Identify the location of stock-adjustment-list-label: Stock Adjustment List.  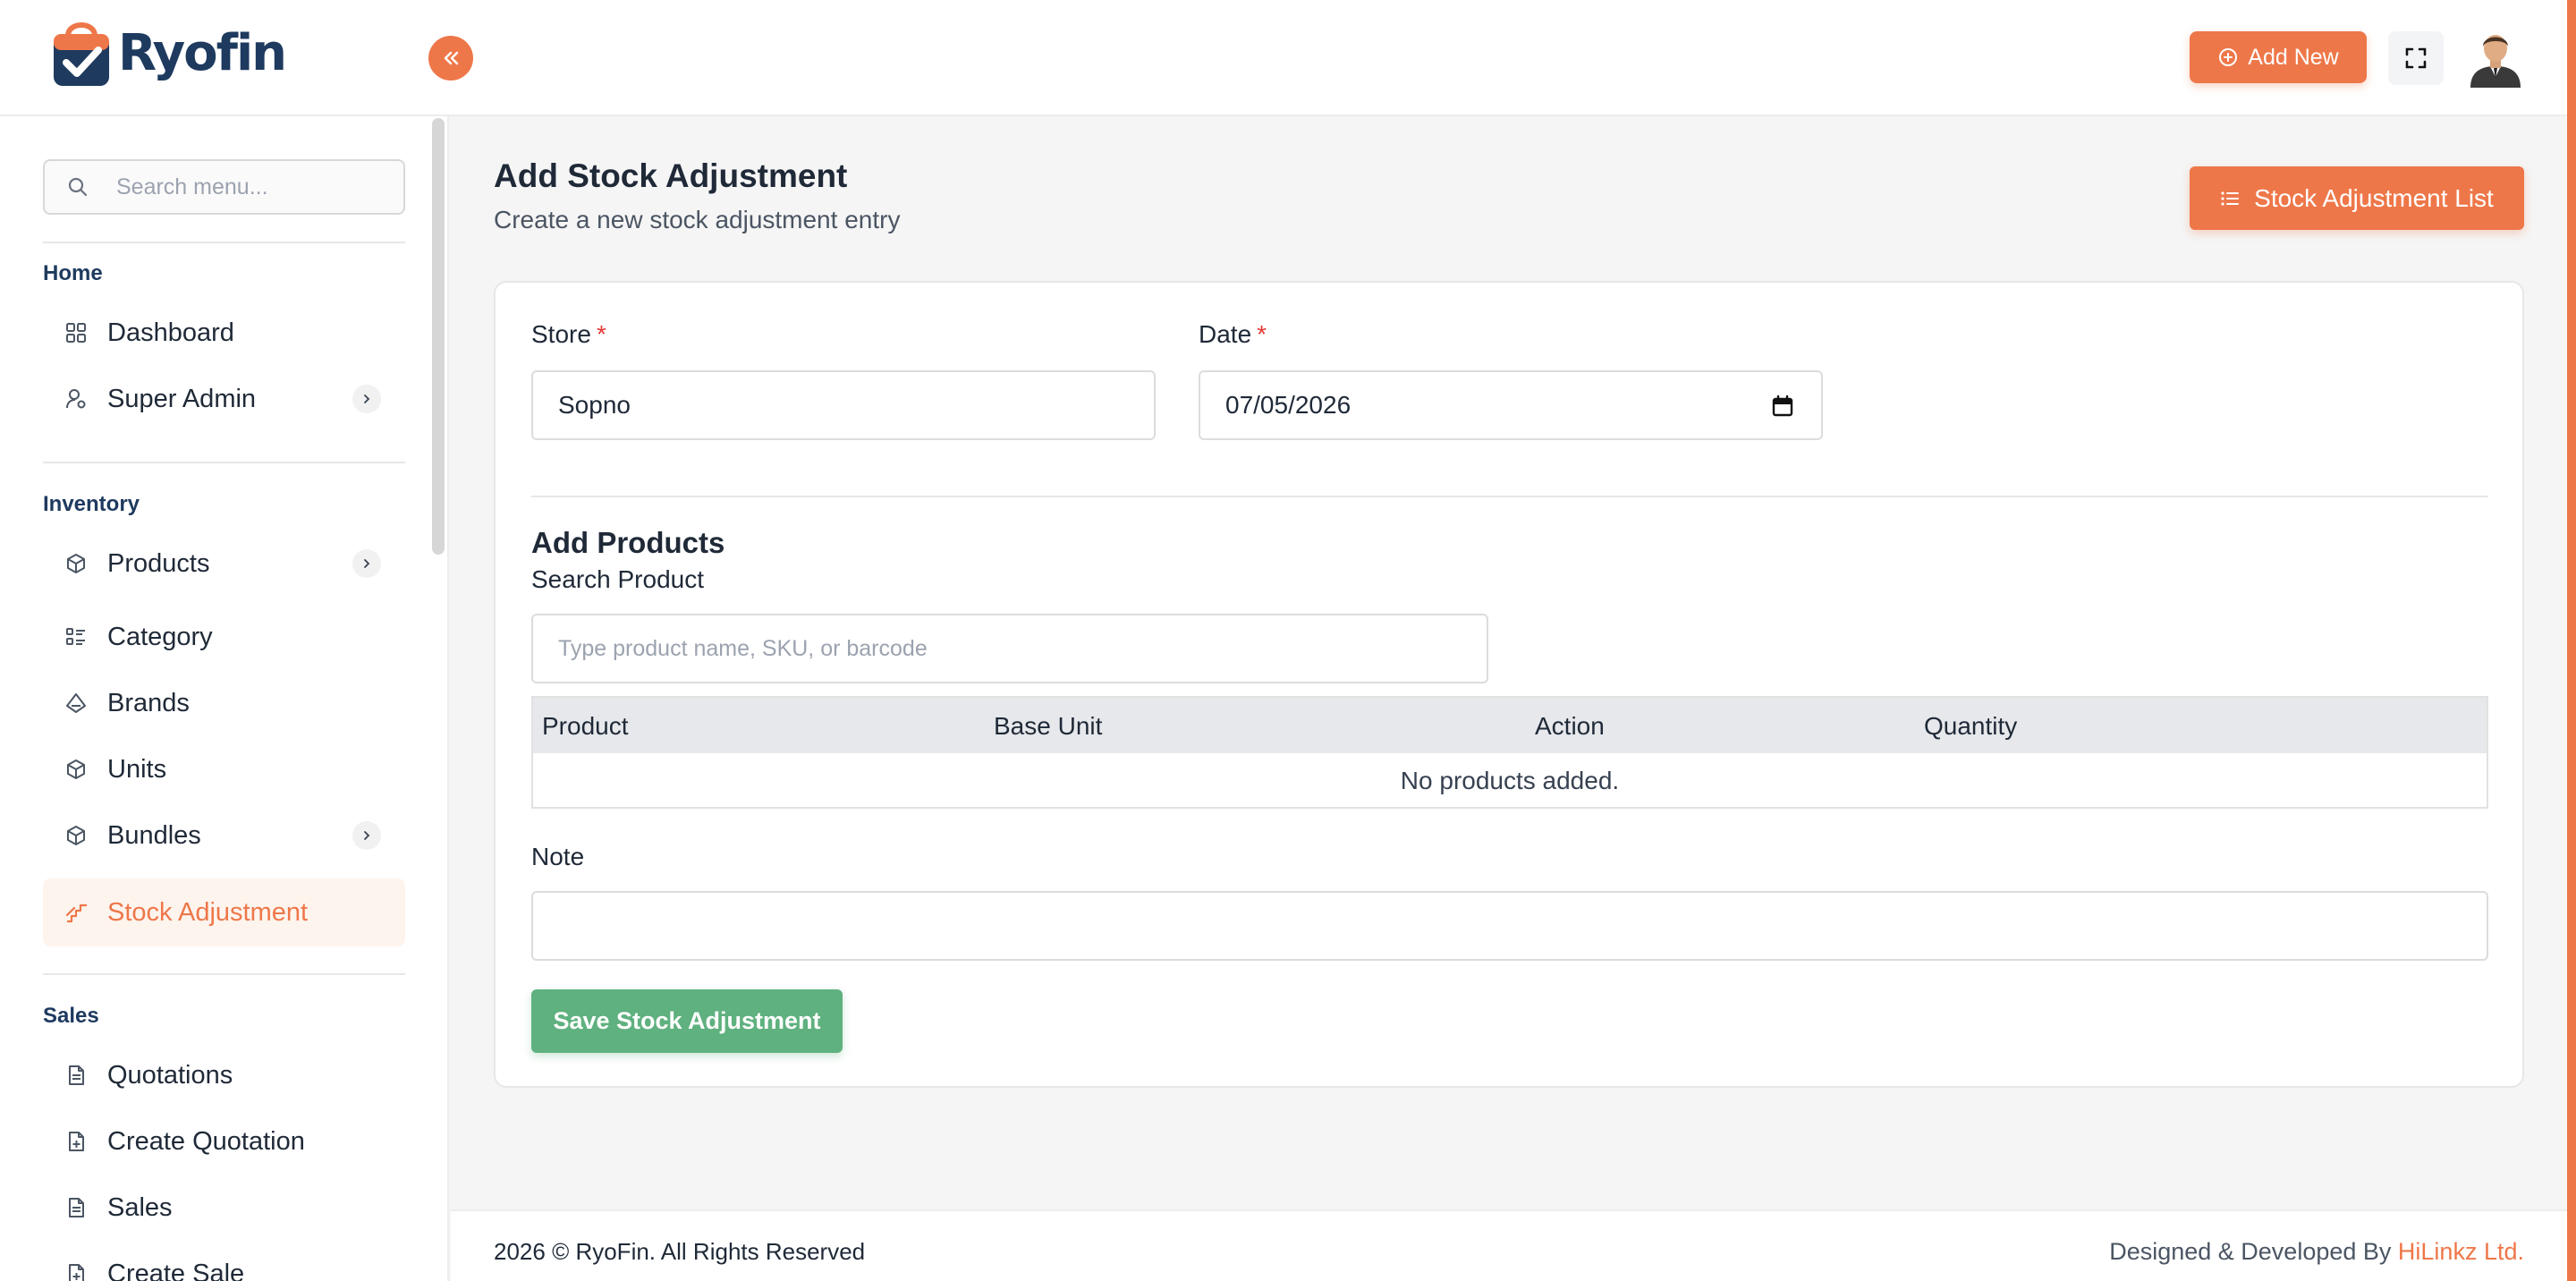
(2374, 197).